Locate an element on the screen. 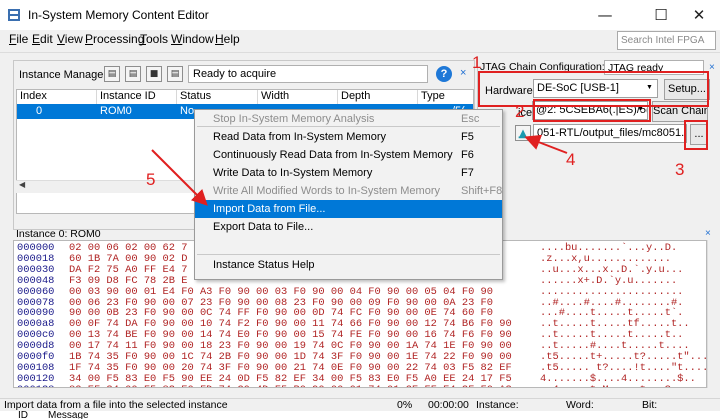 The image size is (720, 419). menu-tools: Tools is located at coordinates (154, 39).